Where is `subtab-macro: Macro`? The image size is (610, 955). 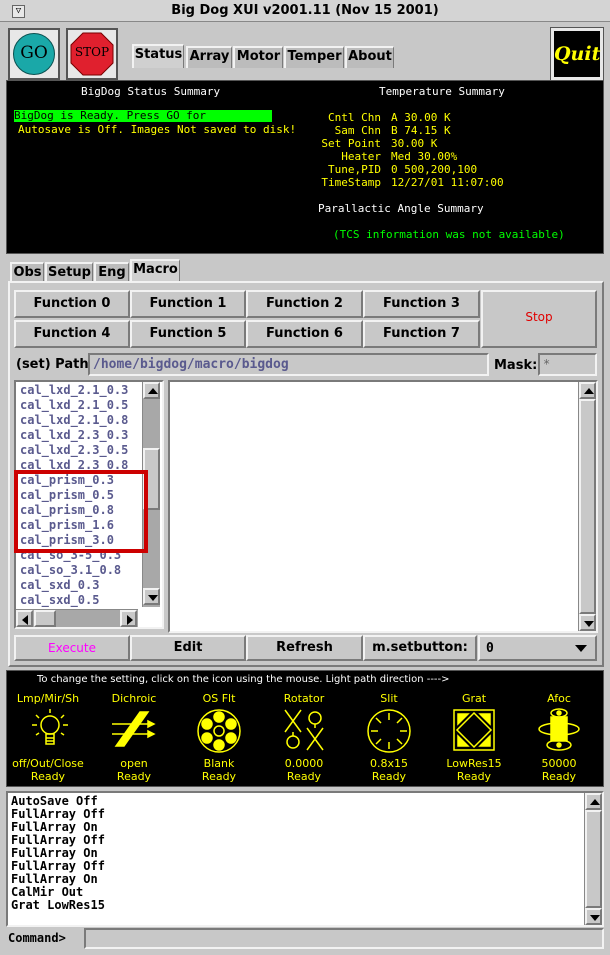
subtab-macro: Macro is located at coordinates (155, 270).